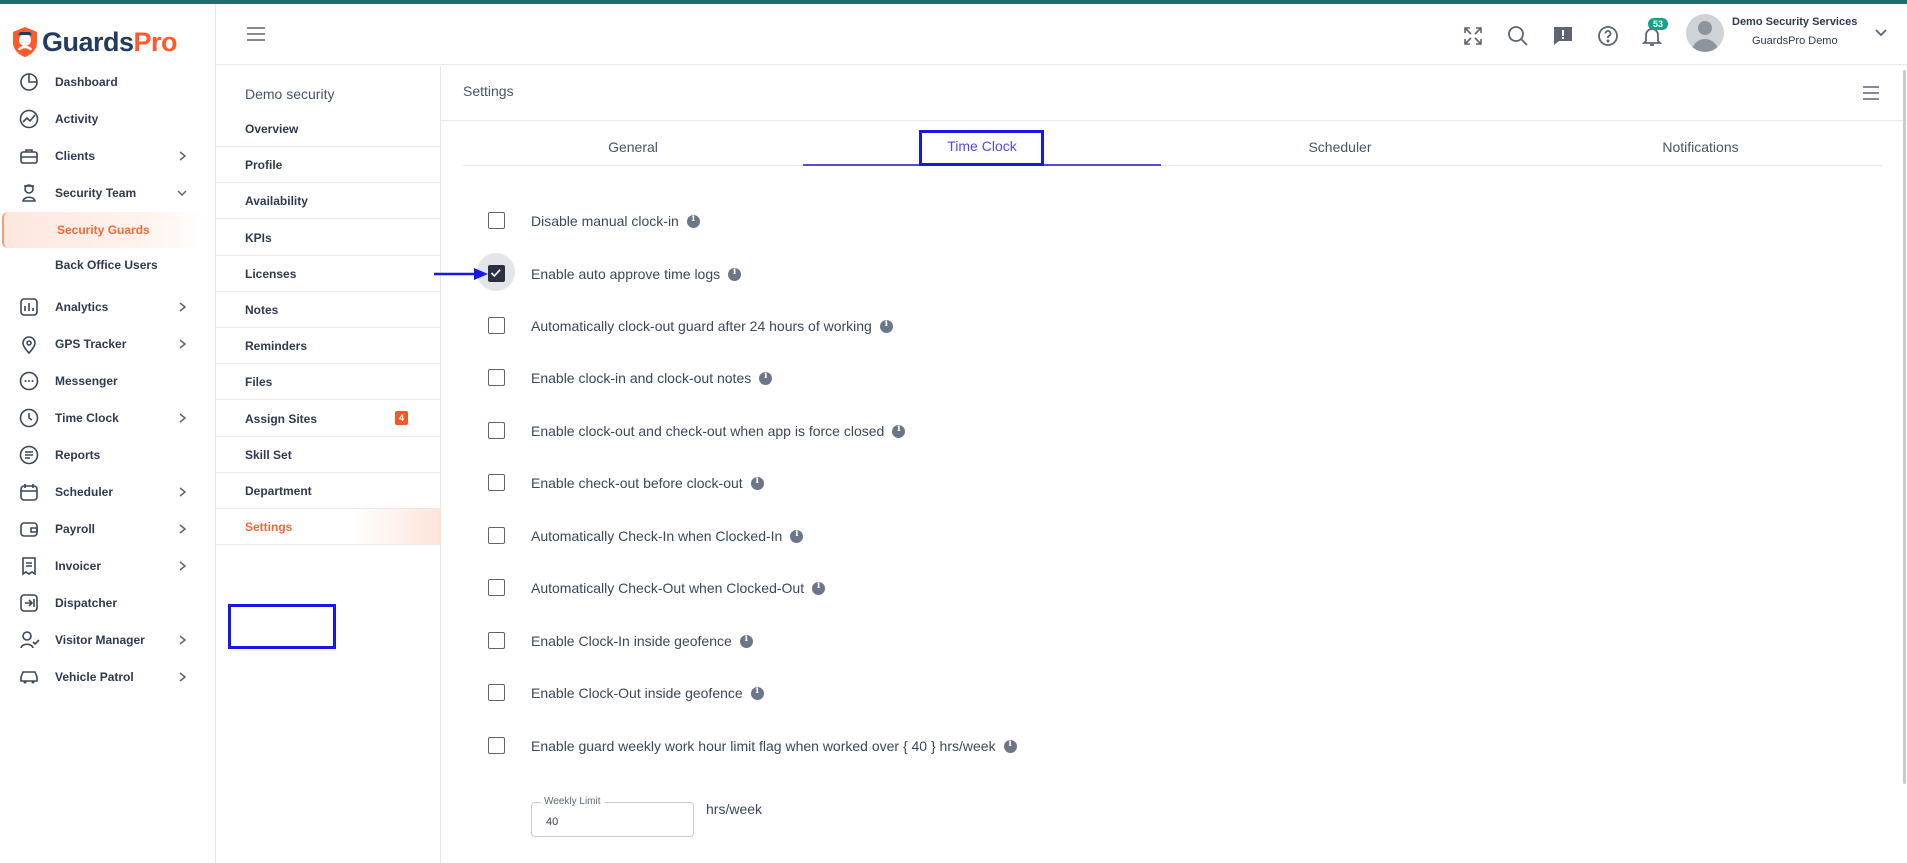 The height and width of the screenshot is (863, 1907). Describe the element at coordinates (1340, 147) in the screenshot. I see `tab-scheduler: Scheduler` at that location.